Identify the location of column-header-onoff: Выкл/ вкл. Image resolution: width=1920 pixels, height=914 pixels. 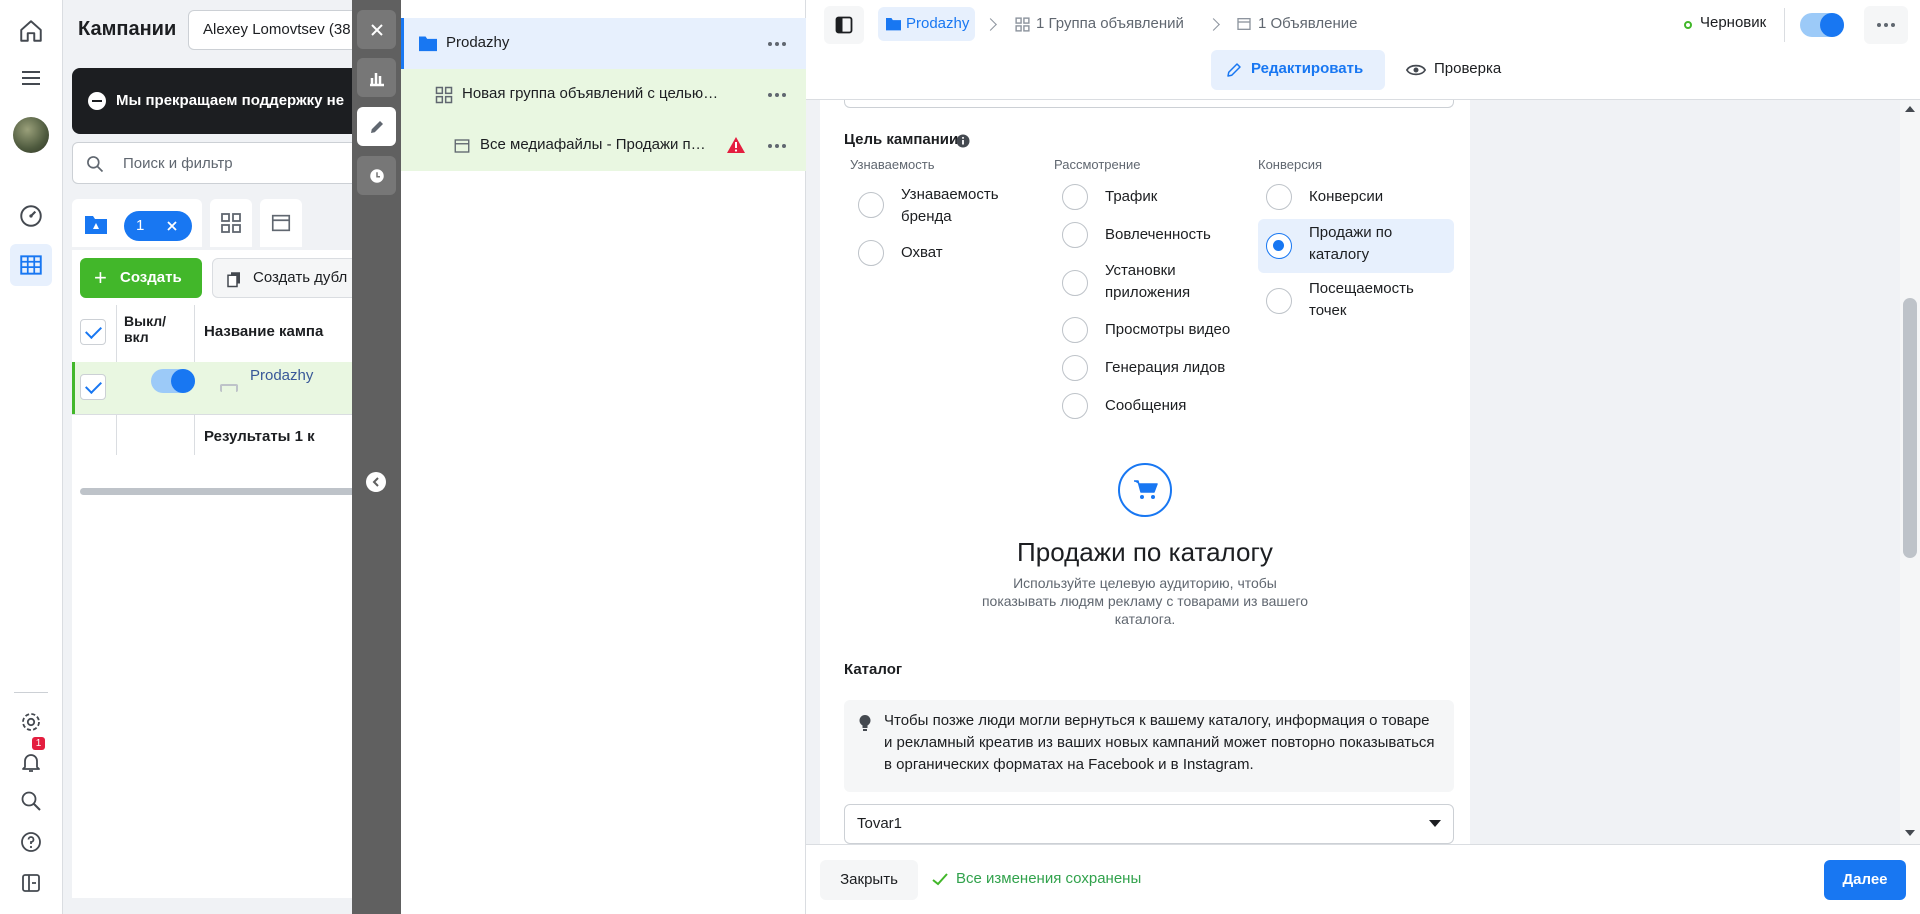
(159, 329).